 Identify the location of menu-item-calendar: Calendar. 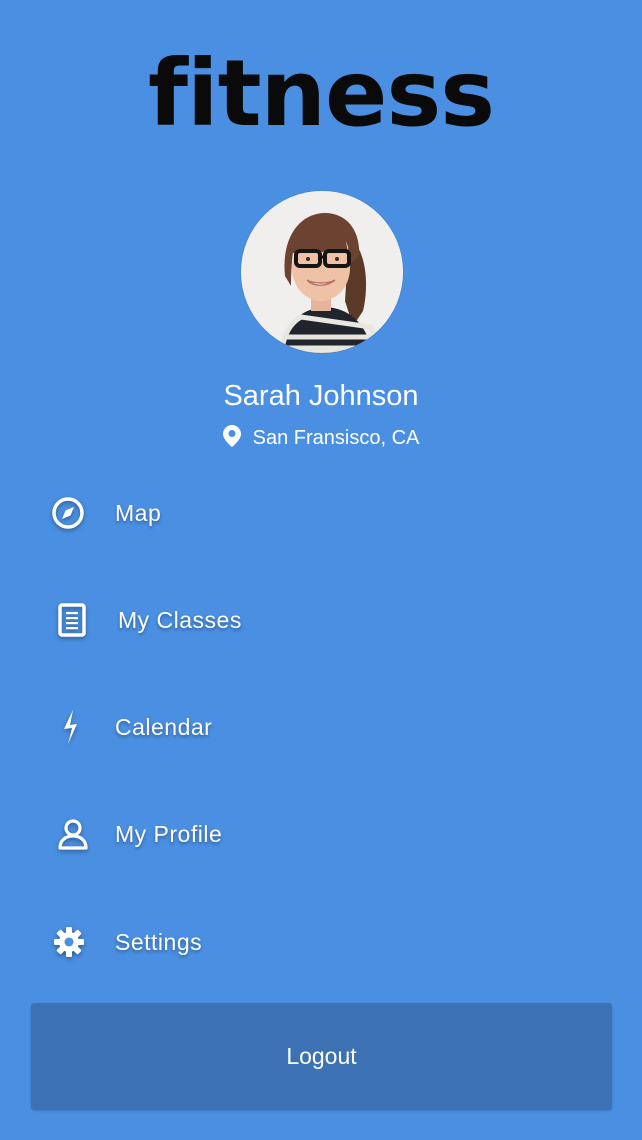
(321, 727).